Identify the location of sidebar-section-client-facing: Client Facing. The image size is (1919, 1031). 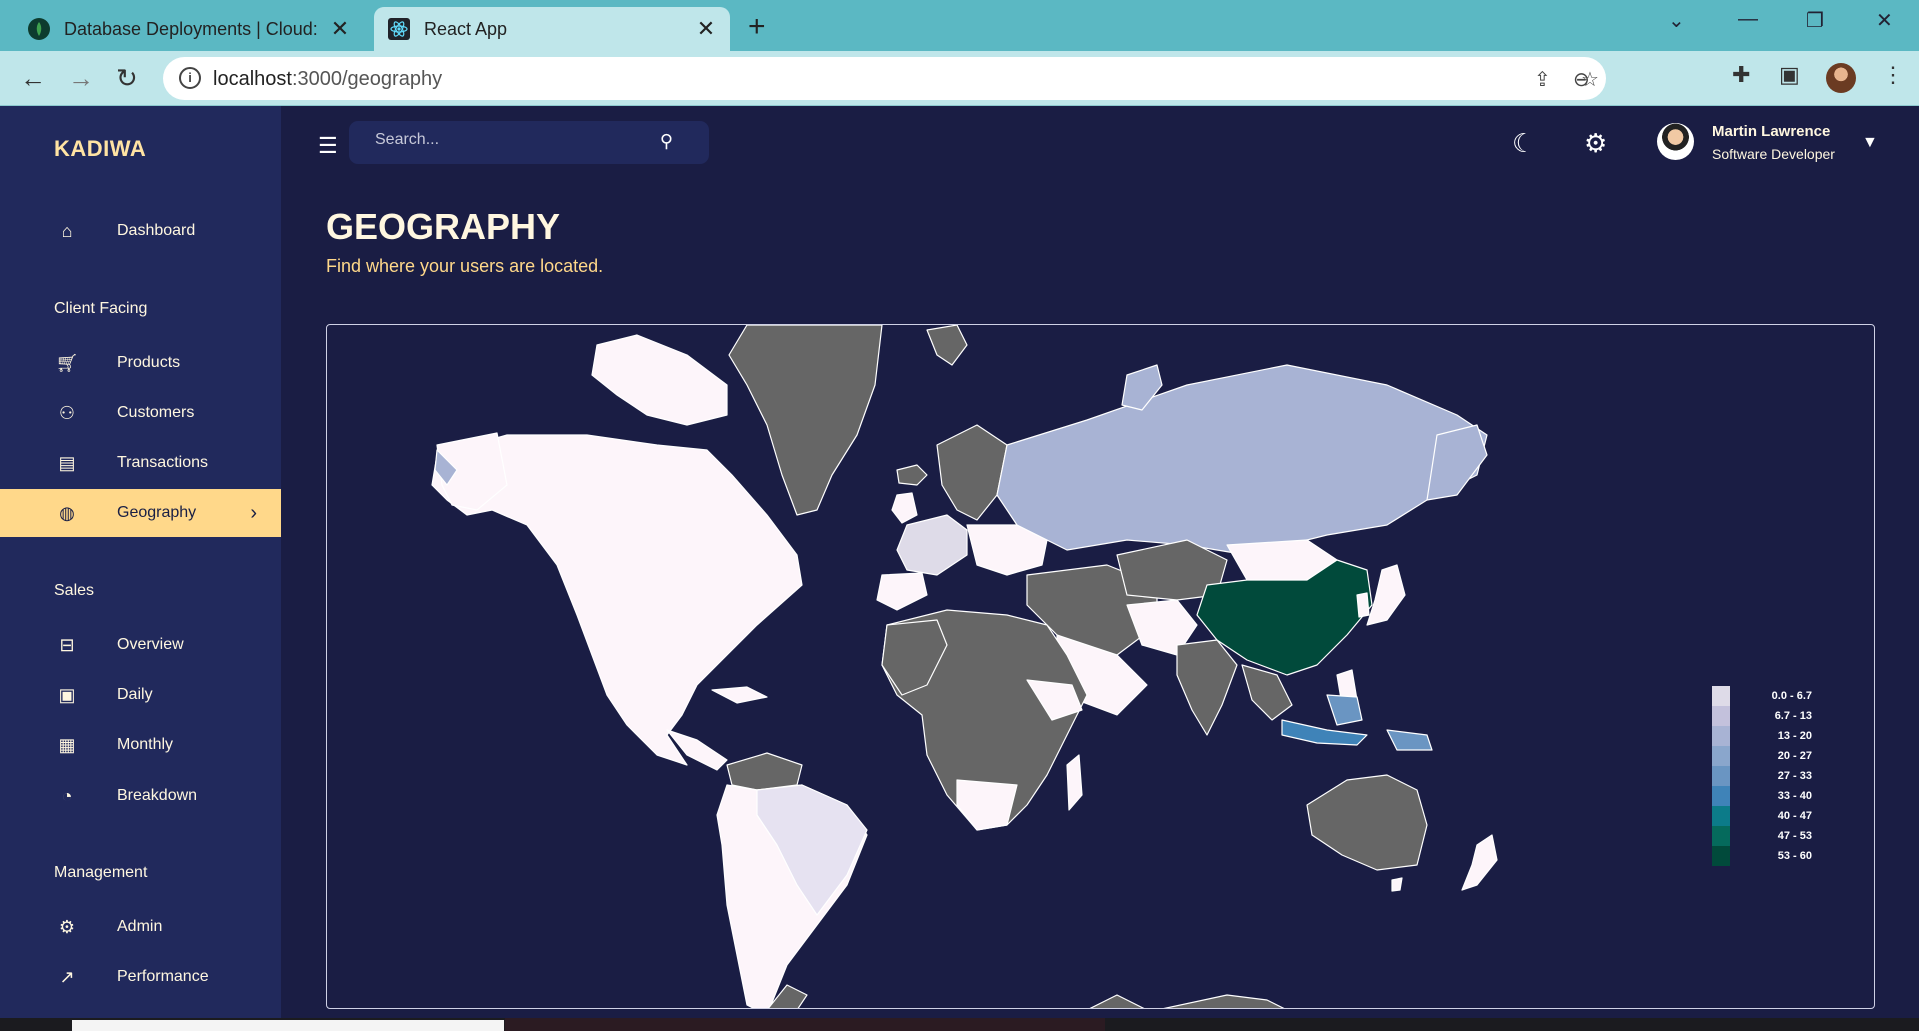
(101, 308).